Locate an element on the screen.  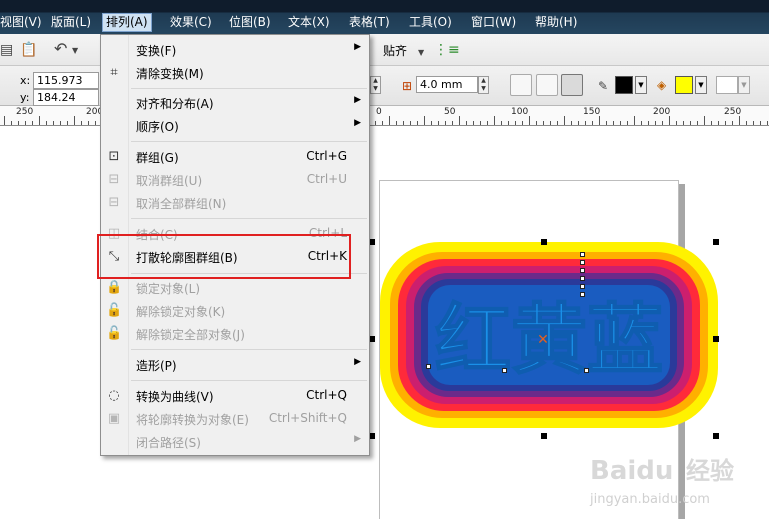
save-icon: ▤ is located at coordinates (6, 50).